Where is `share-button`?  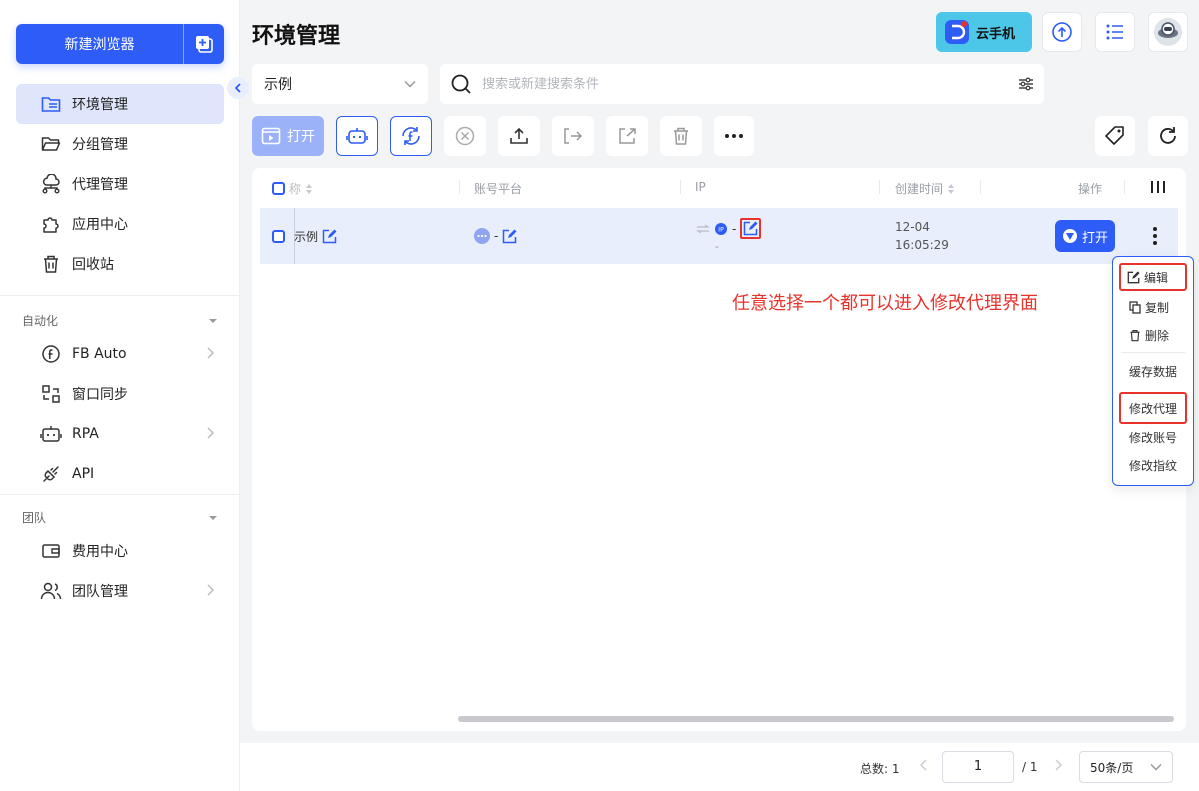
share-button is located at coordinates (627, 136).